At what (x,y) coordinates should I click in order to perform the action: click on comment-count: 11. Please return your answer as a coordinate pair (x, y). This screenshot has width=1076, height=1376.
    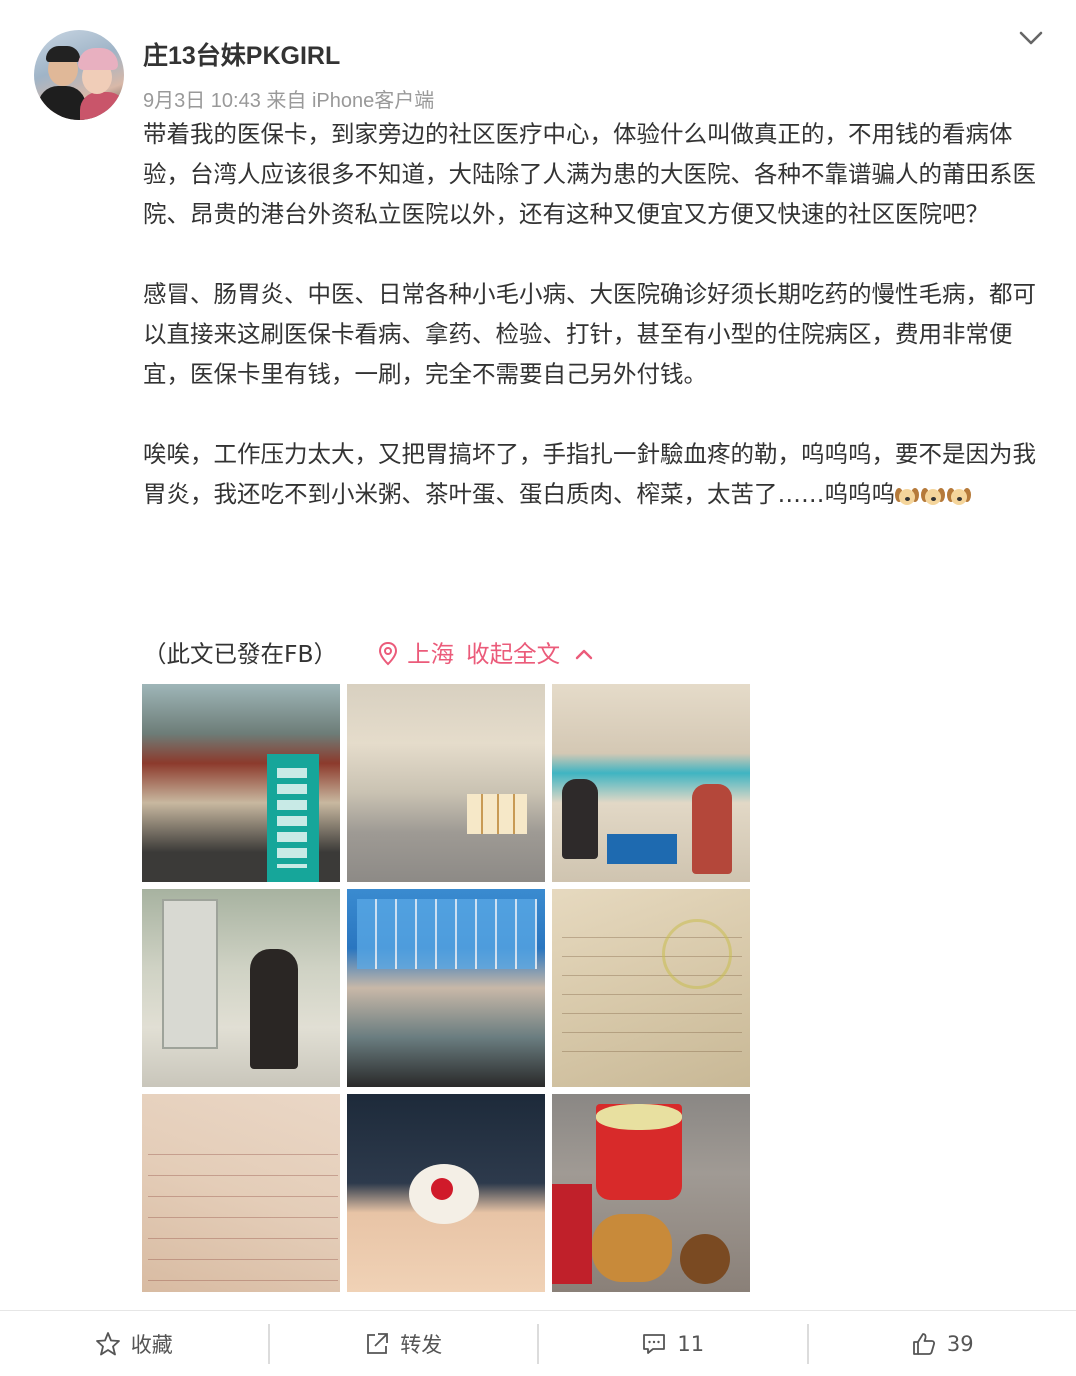
    Looking at the image, I should click on (691, 1343).